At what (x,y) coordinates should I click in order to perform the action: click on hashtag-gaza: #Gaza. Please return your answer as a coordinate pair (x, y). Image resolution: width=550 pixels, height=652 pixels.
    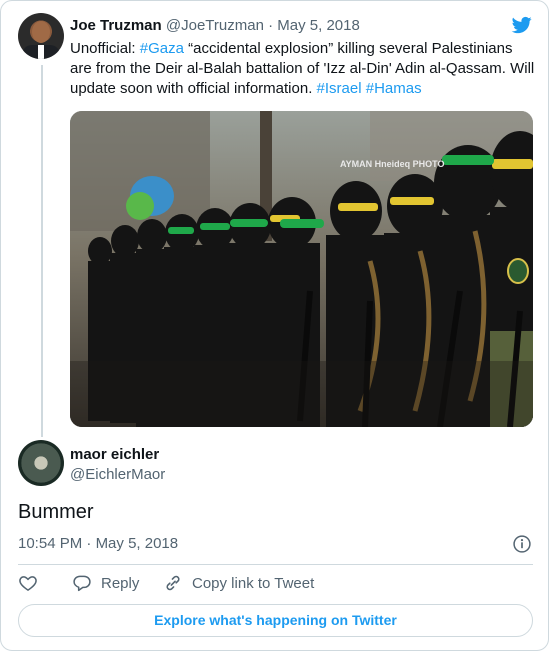
    Looking at the image, I should click on (162, 48).